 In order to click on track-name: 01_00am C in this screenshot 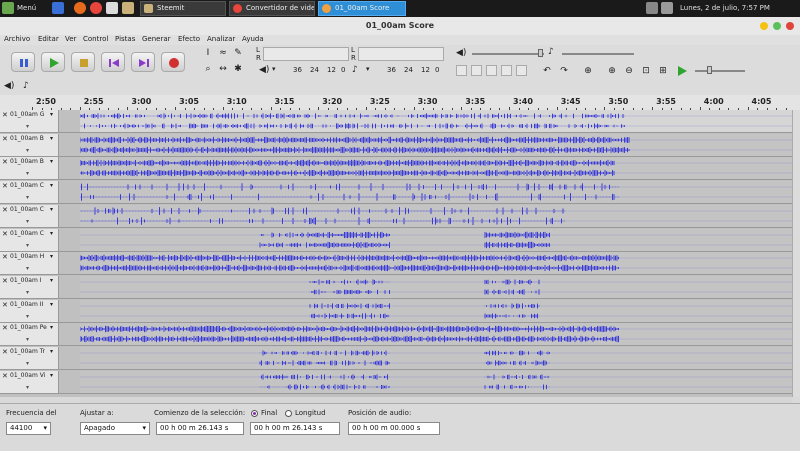, I will do `click(30, 210)`.